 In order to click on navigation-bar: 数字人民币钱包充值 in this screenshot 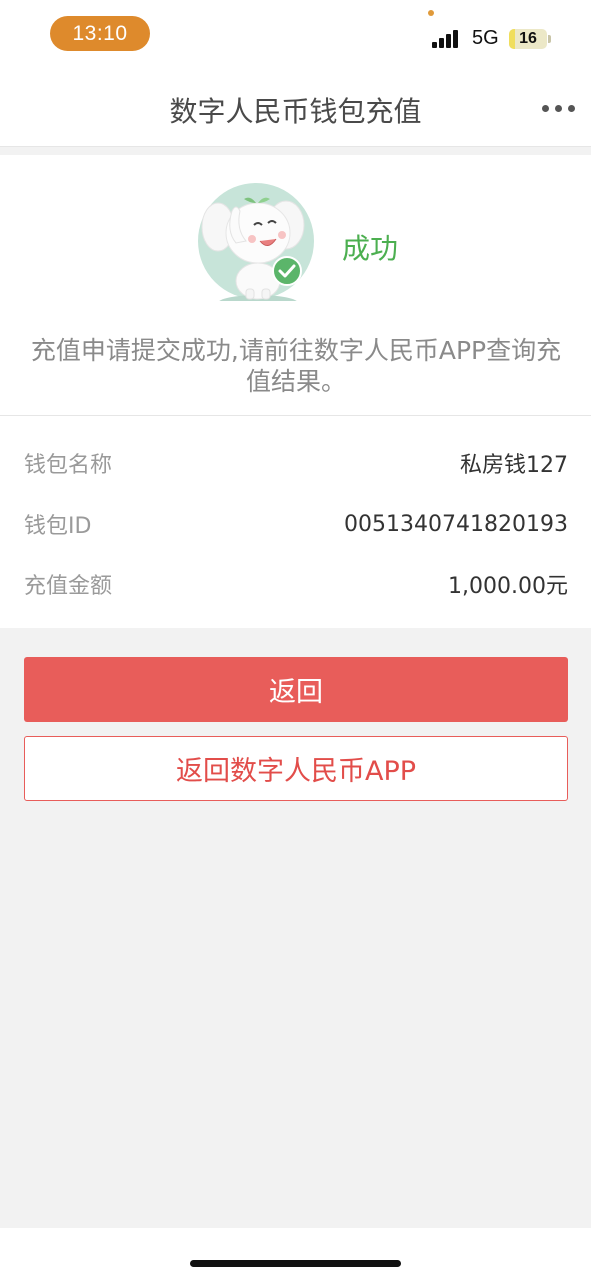, I will do `click(295, 109)`.